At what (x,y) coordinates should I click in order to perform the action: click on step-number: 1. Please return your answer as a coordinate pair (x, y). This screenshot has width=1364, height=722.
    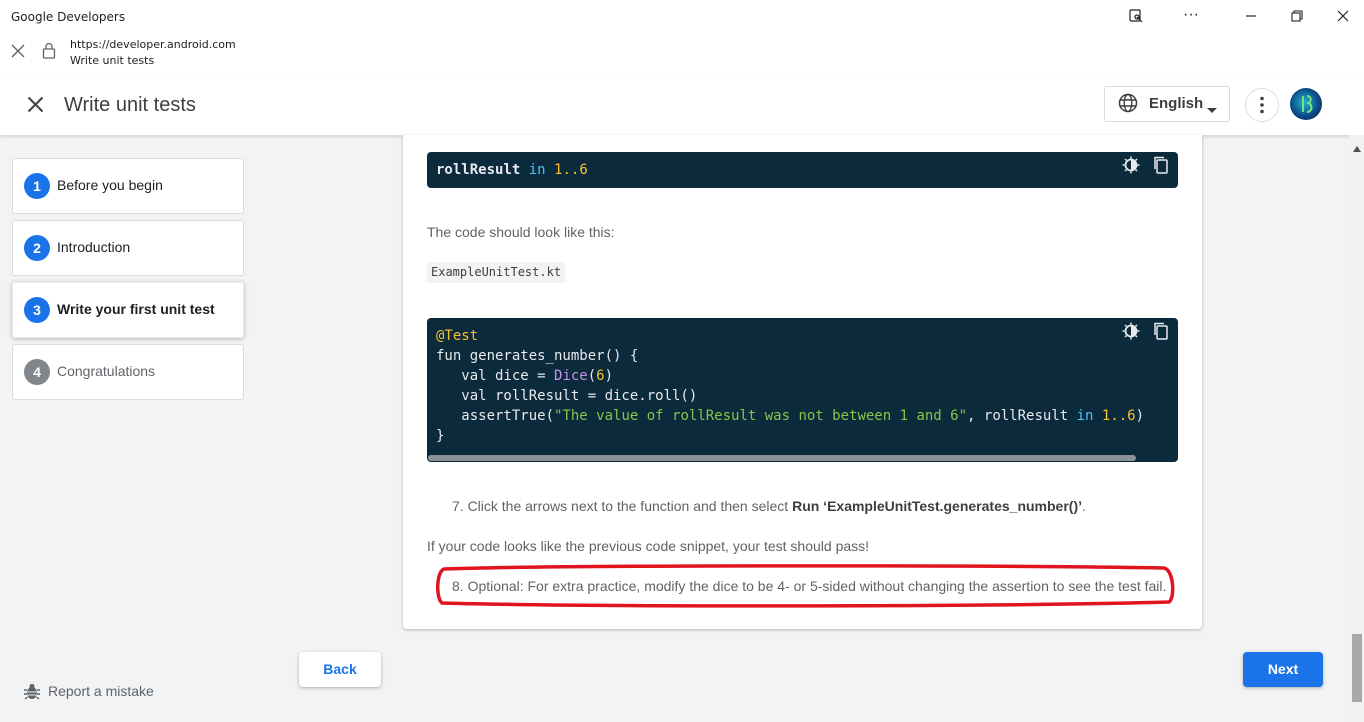
    Looking at the image, I should click on (37, 186).